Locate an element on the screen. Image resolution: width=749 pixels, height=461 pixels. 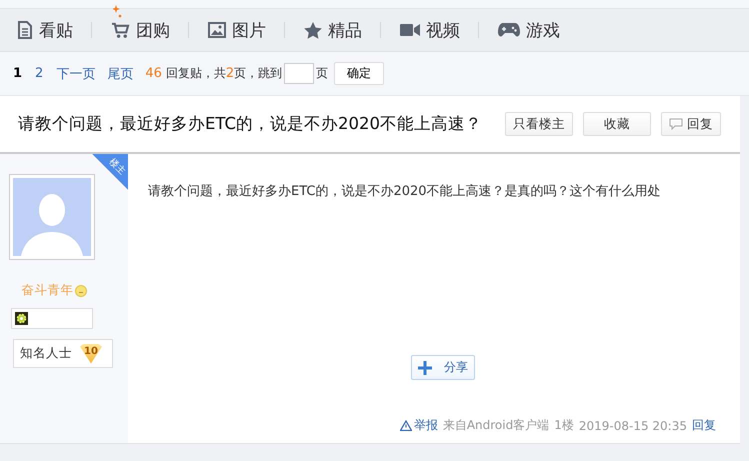
nav-tab: 图片 is located at coordinates (237, 30).